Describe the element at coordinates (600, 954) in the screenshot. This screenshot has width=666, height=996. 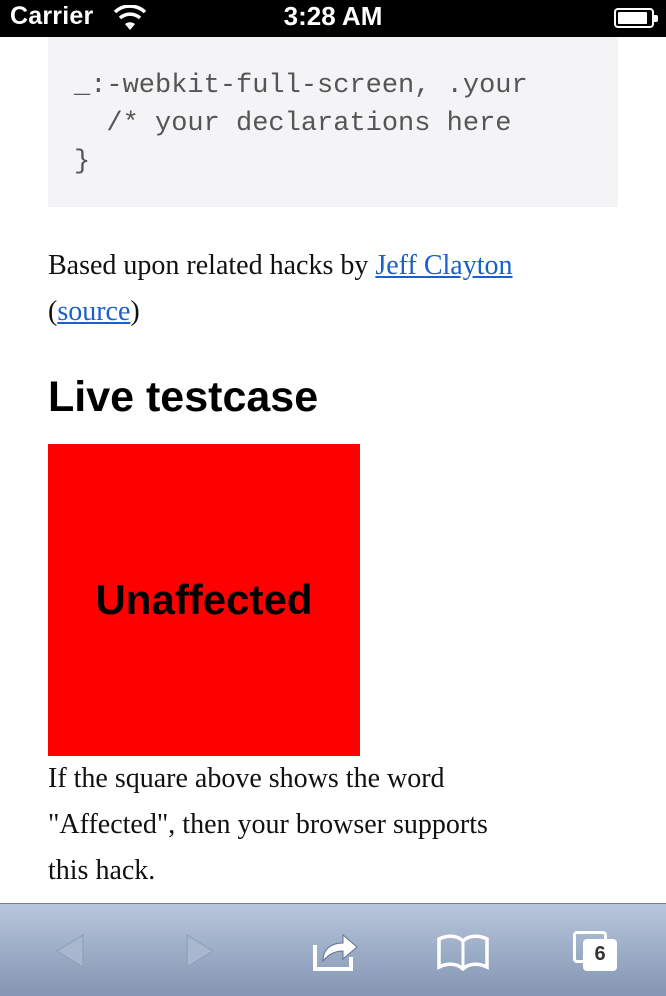
I see `tabs-count: 6` at that location.